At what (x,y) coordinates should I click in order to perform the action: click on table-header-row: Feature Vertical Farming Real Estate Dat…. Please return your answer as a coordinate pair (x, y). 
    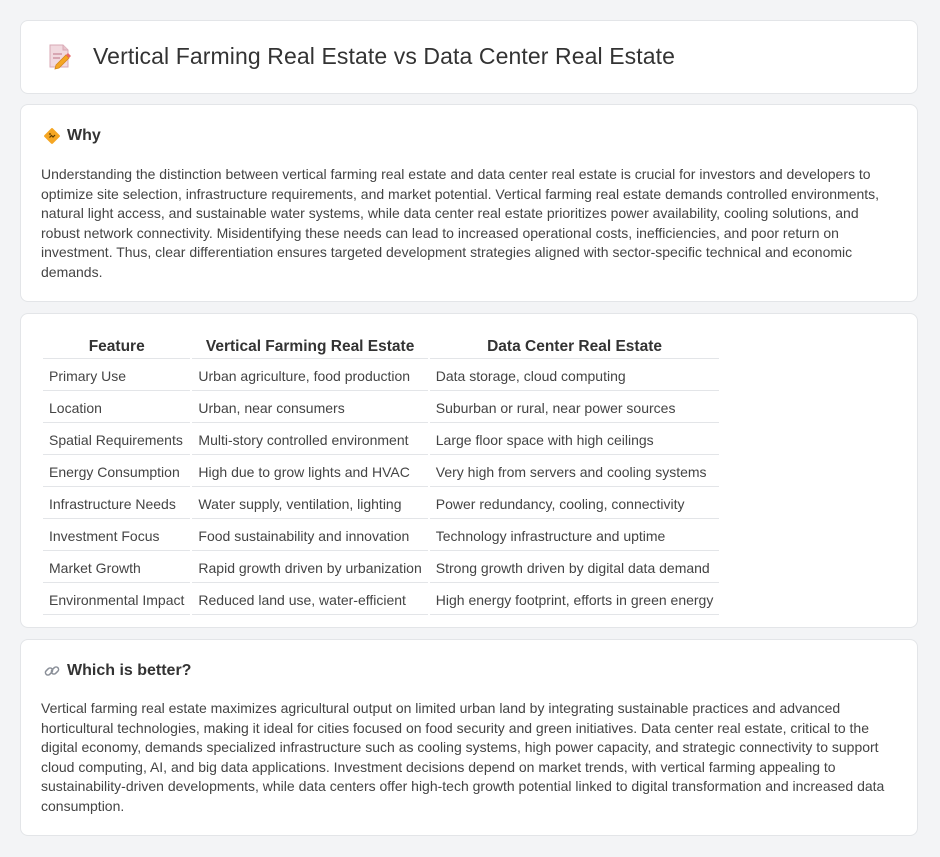
    Looking at the image, I should click on (381, 347).